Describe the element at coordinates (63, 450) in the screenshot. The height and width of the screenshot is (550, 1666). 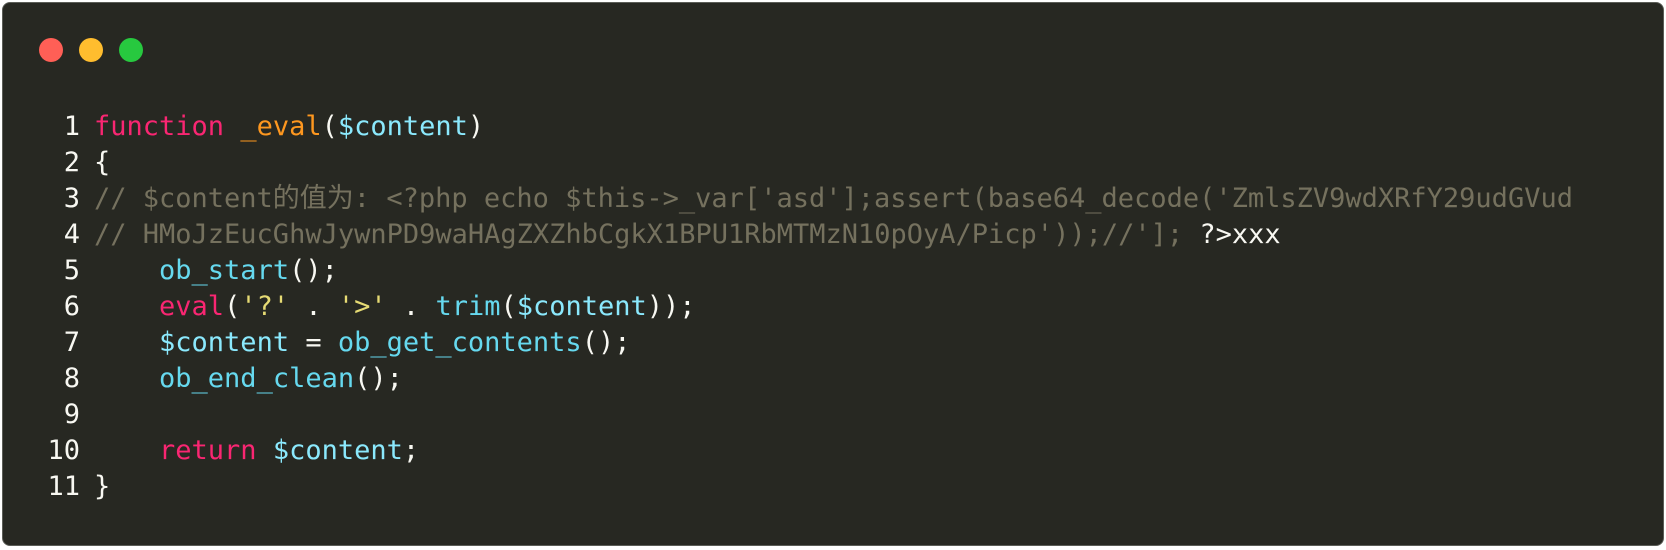
I see `line-number: 10` at that location.